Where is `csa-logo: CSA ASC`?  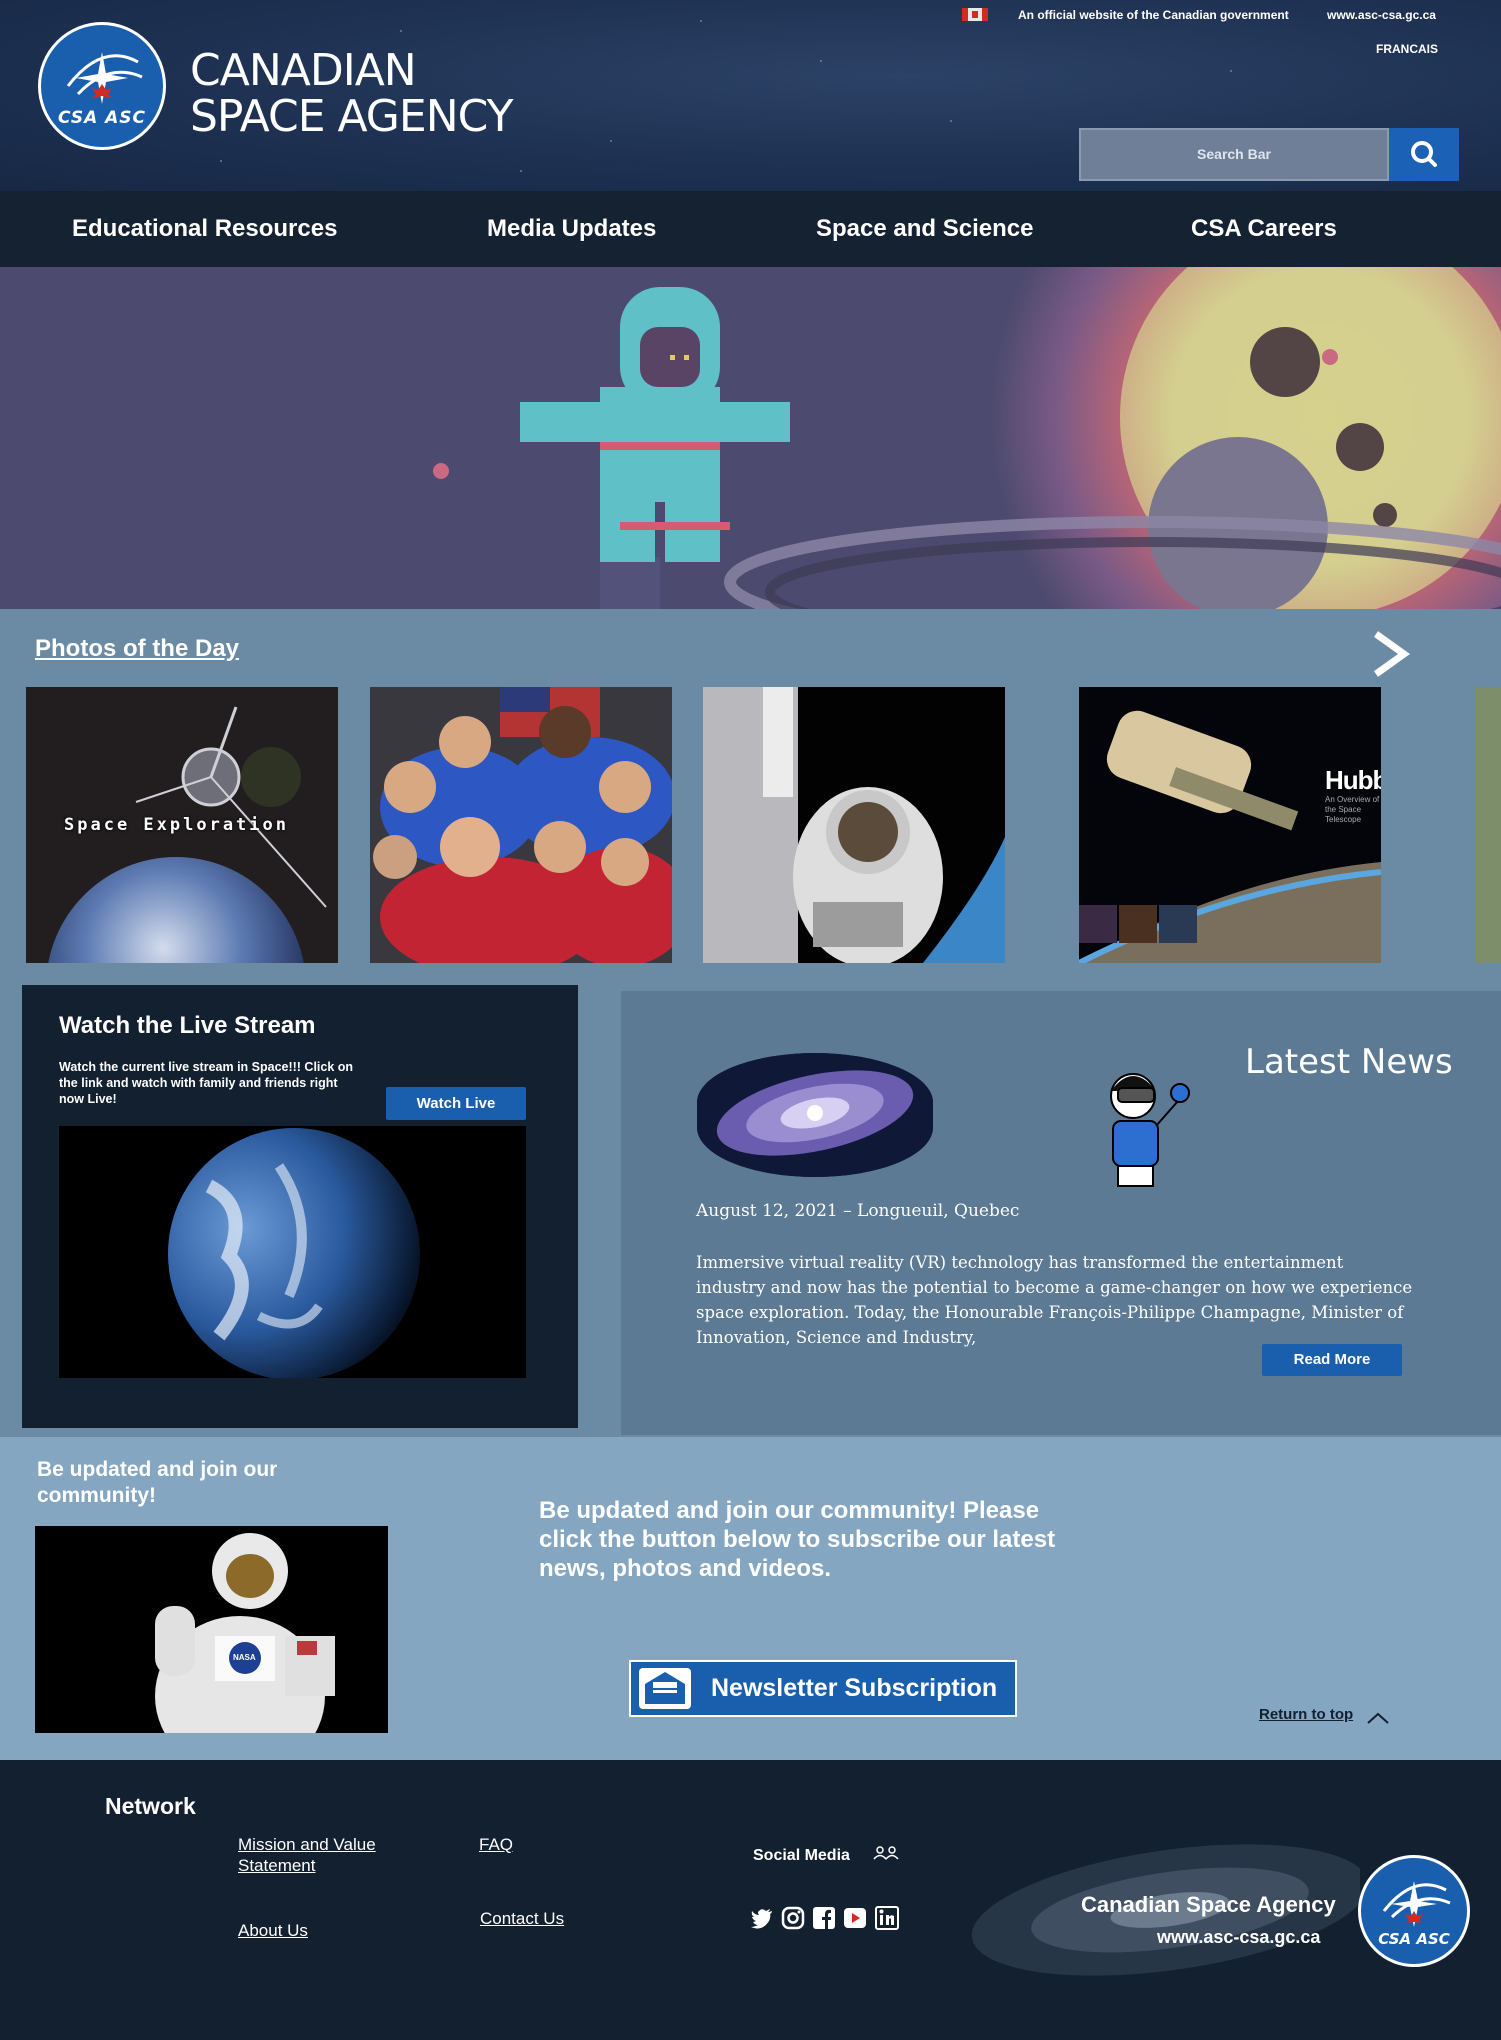
csa-logo: CSA ASC is located at coordinates (102, 86).